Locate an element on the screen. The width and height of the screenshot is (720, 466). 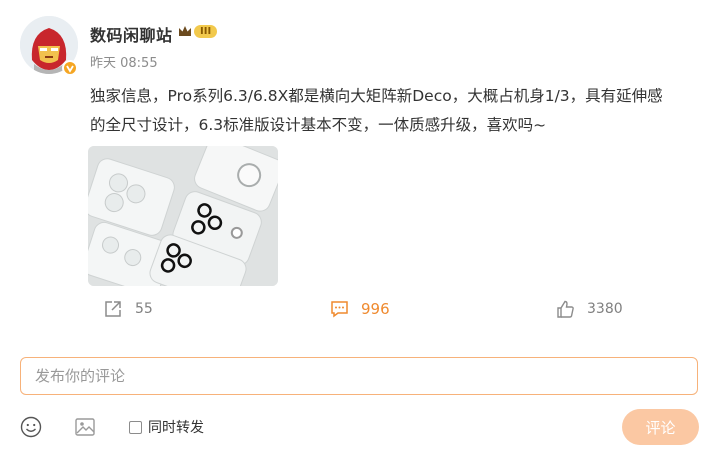
comment-count: 996 is located at coordinates (375, 309).